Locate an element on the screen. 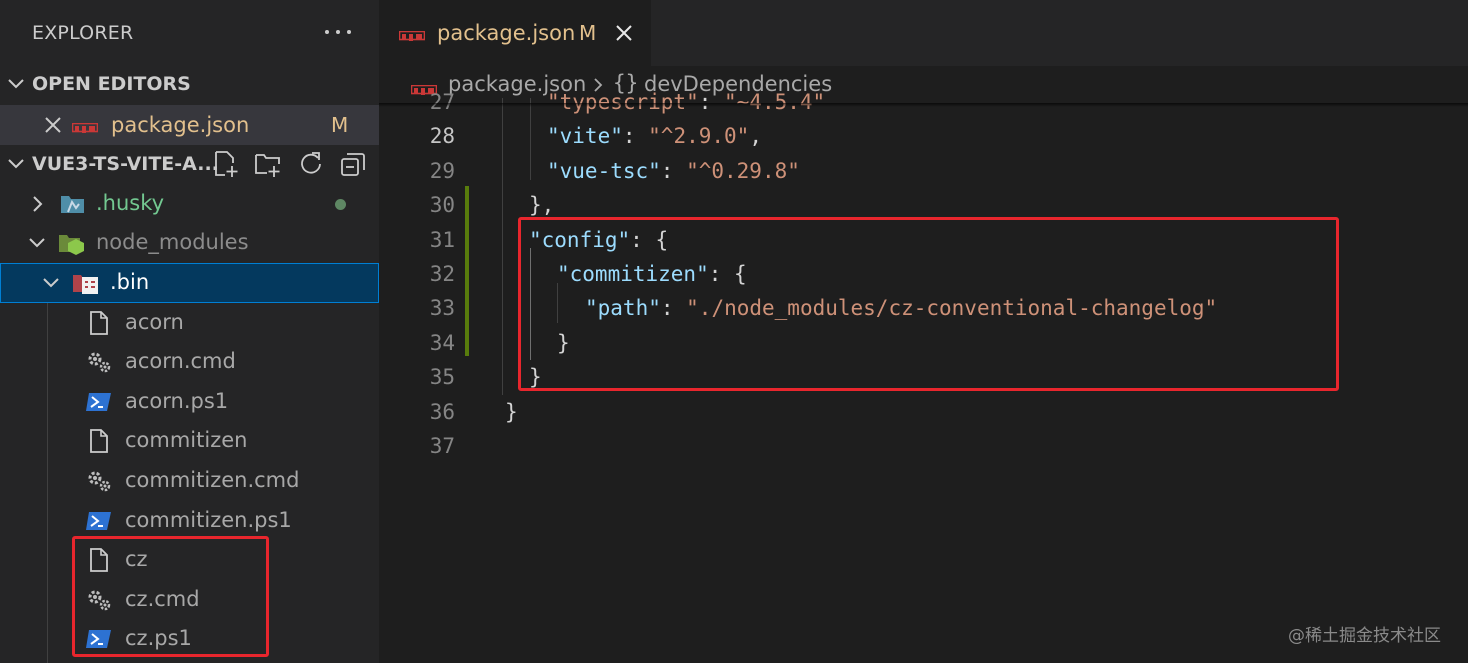 The image size is (1468, 663). code-text: }, is located at coordinates (541, 205).